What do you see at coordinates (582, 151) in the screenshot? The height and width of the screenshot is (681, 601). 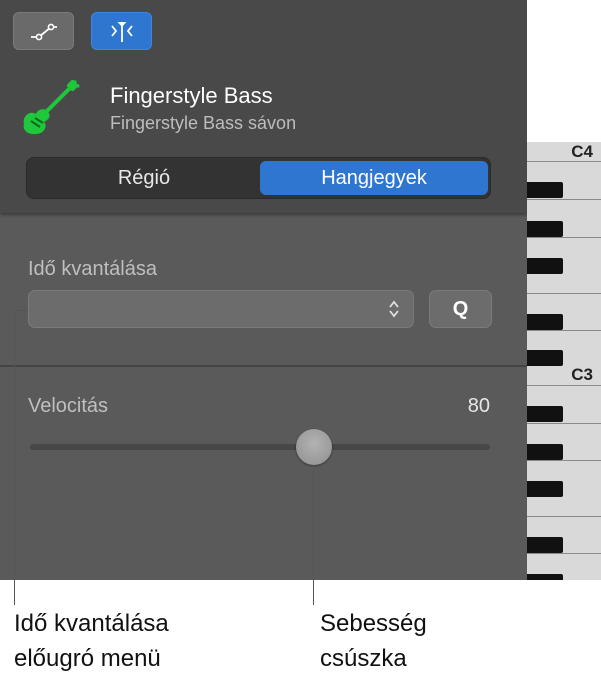 I see `piano-label-c4: C4` at bounding box center [582, 151].